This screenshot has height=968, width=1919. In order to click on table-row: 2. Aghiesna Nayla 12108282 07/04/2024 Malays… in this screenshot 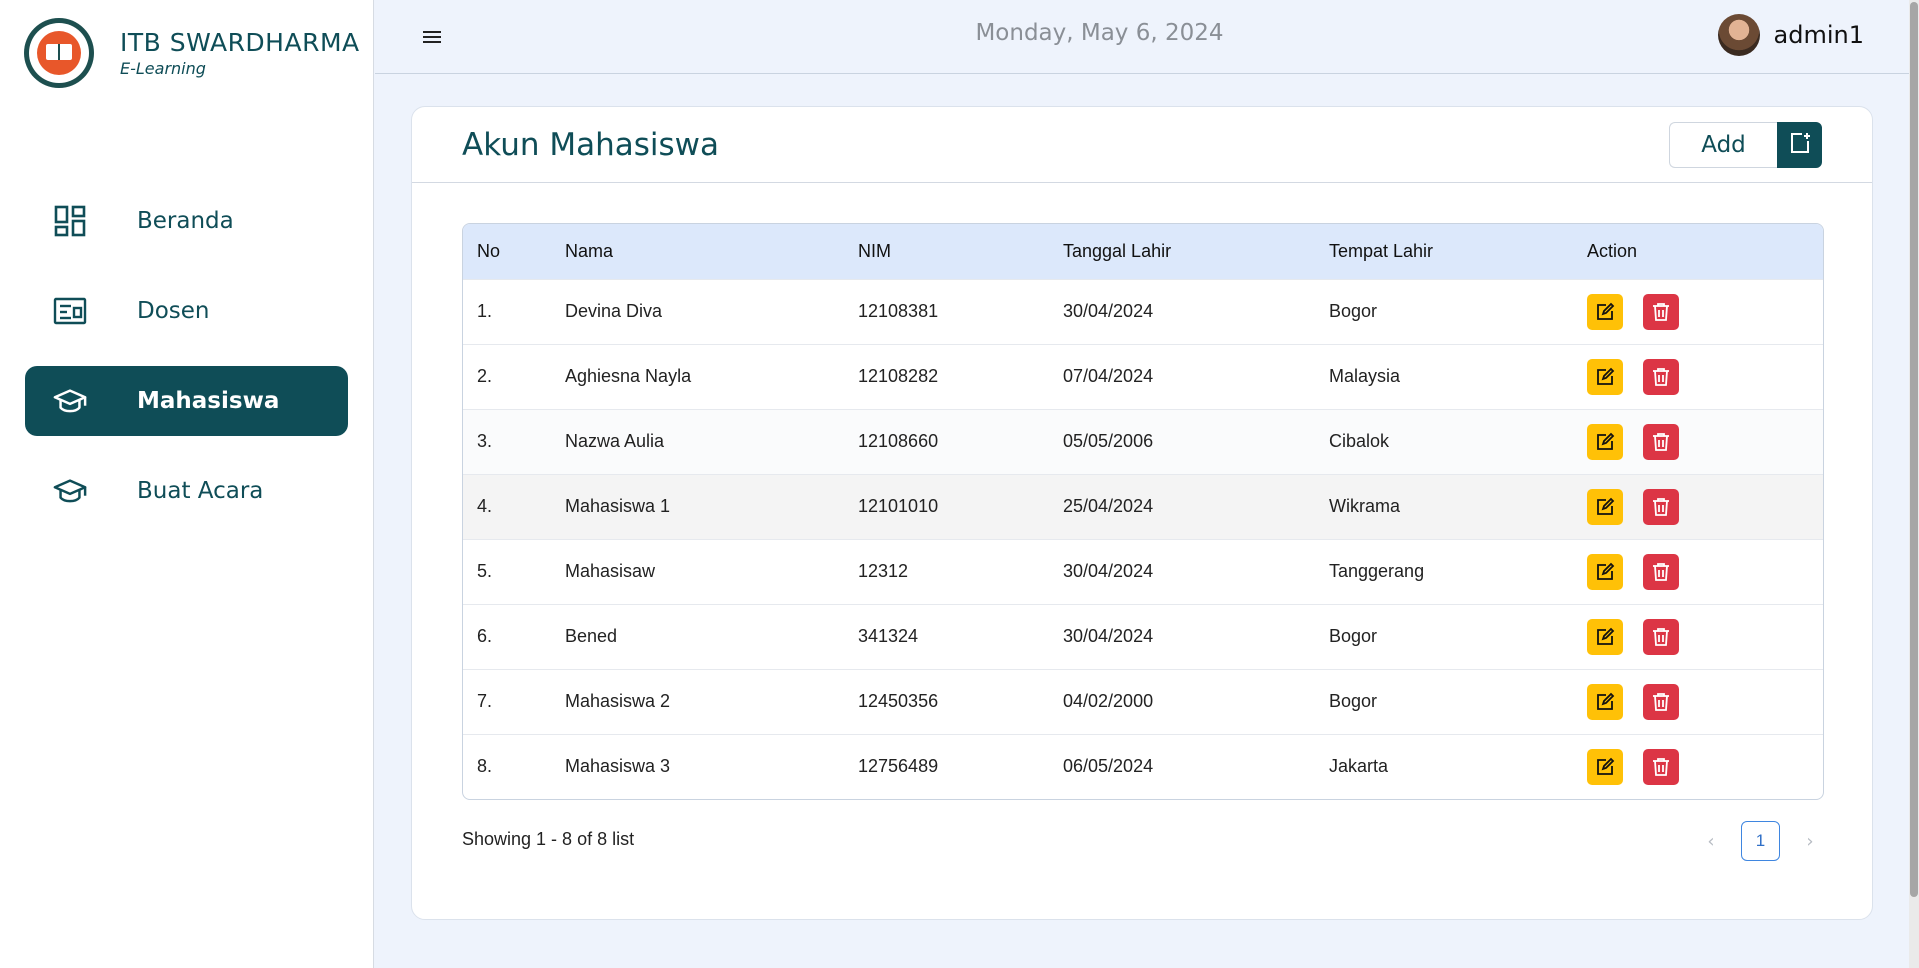, I will do `click(1143, 376)`.